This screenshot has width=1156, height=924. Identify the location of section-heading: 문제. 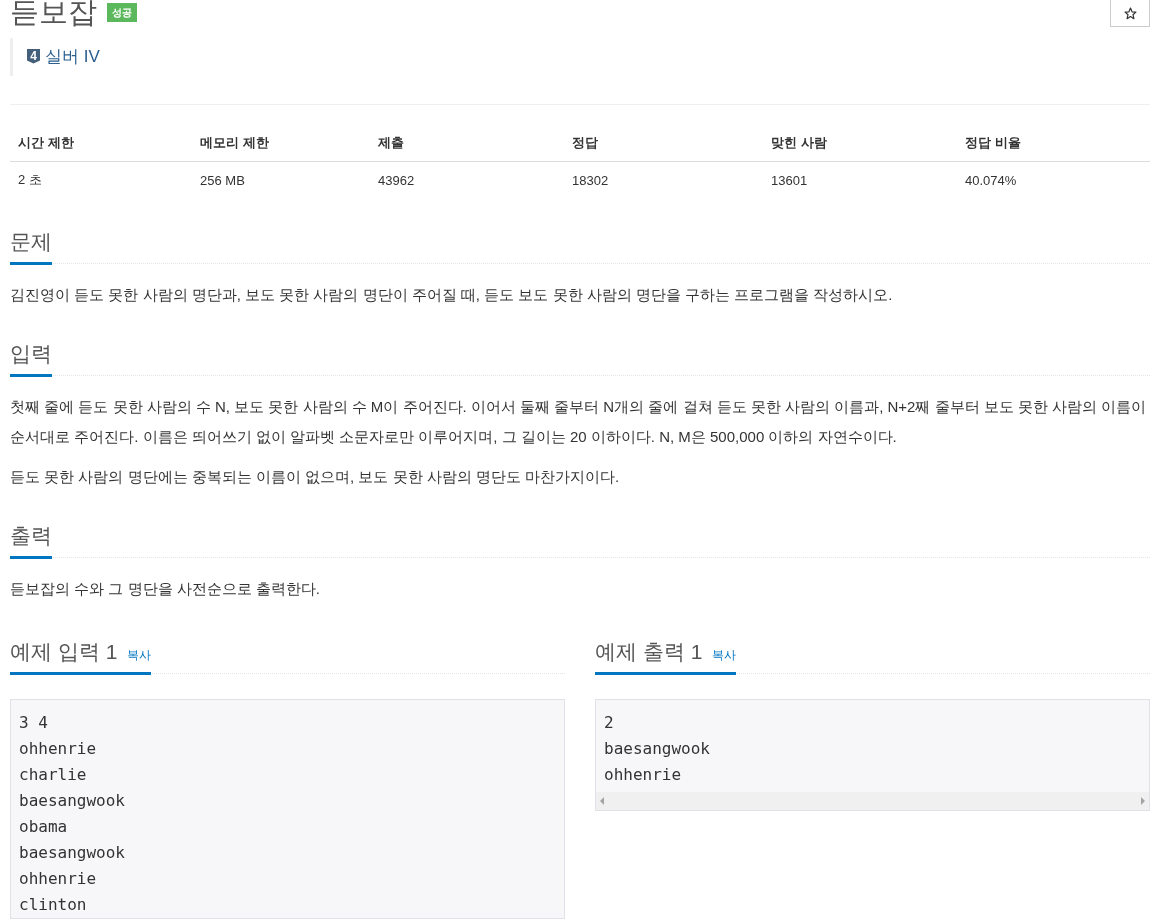
(31, 242).